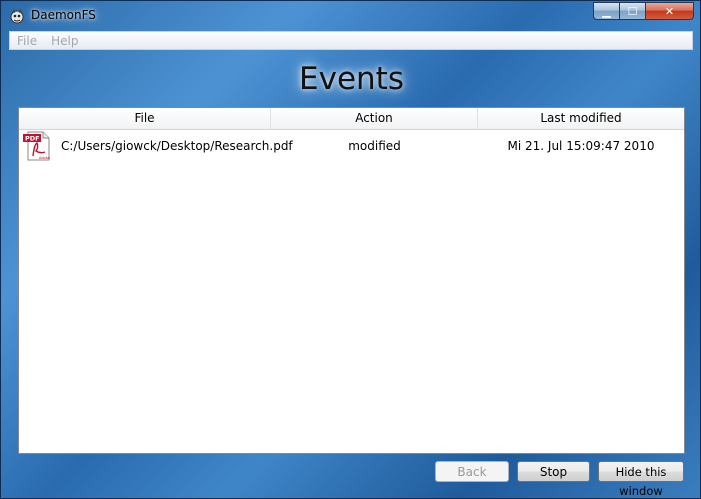  Describe the element at coordinates (374, 118) in the screenshot. I see `column-header-action: Action` at that location.